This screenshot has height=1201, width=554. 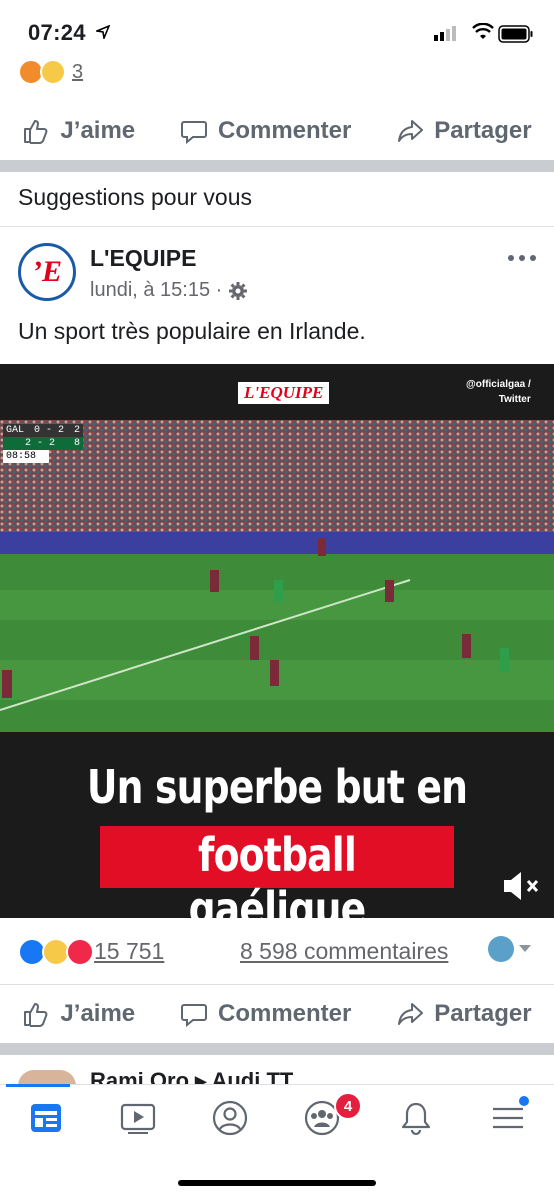 I want to click on score-row-1: GAL 0 - 2 2, so click(x=43, y=430).